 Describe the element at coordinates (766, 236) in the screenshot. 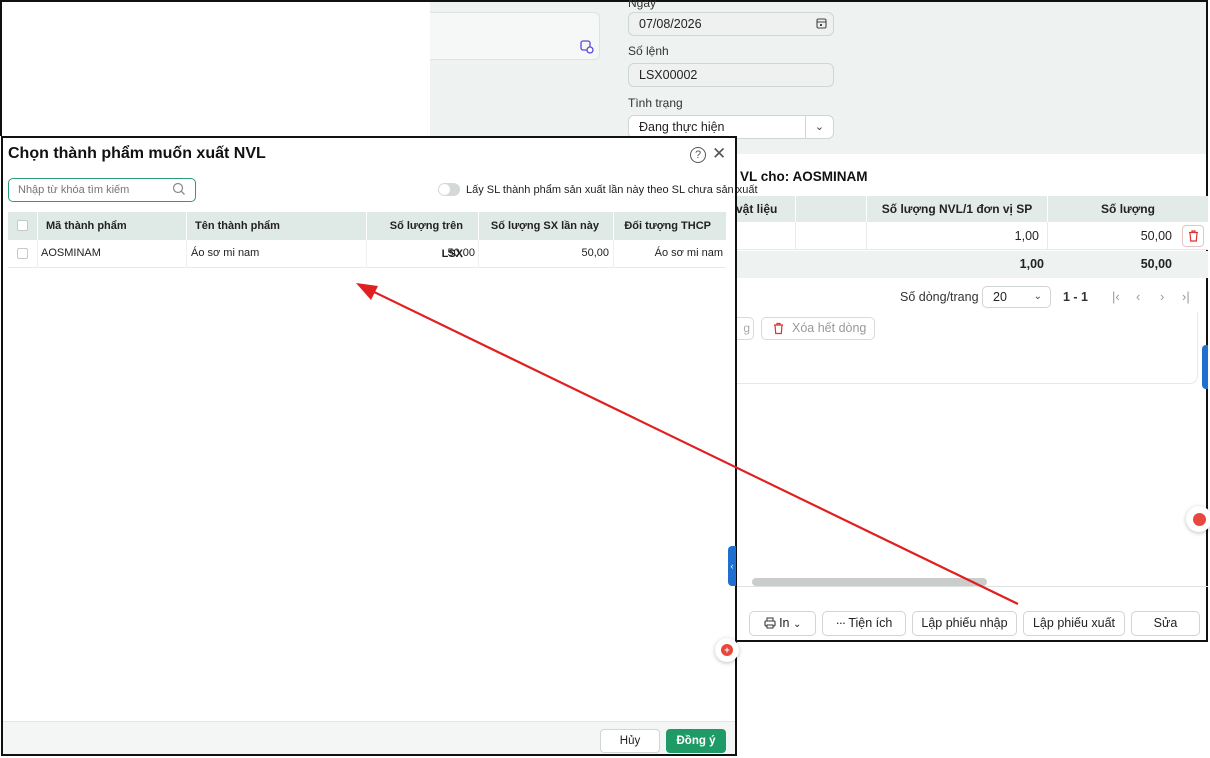

I see `cell-material` at that location.